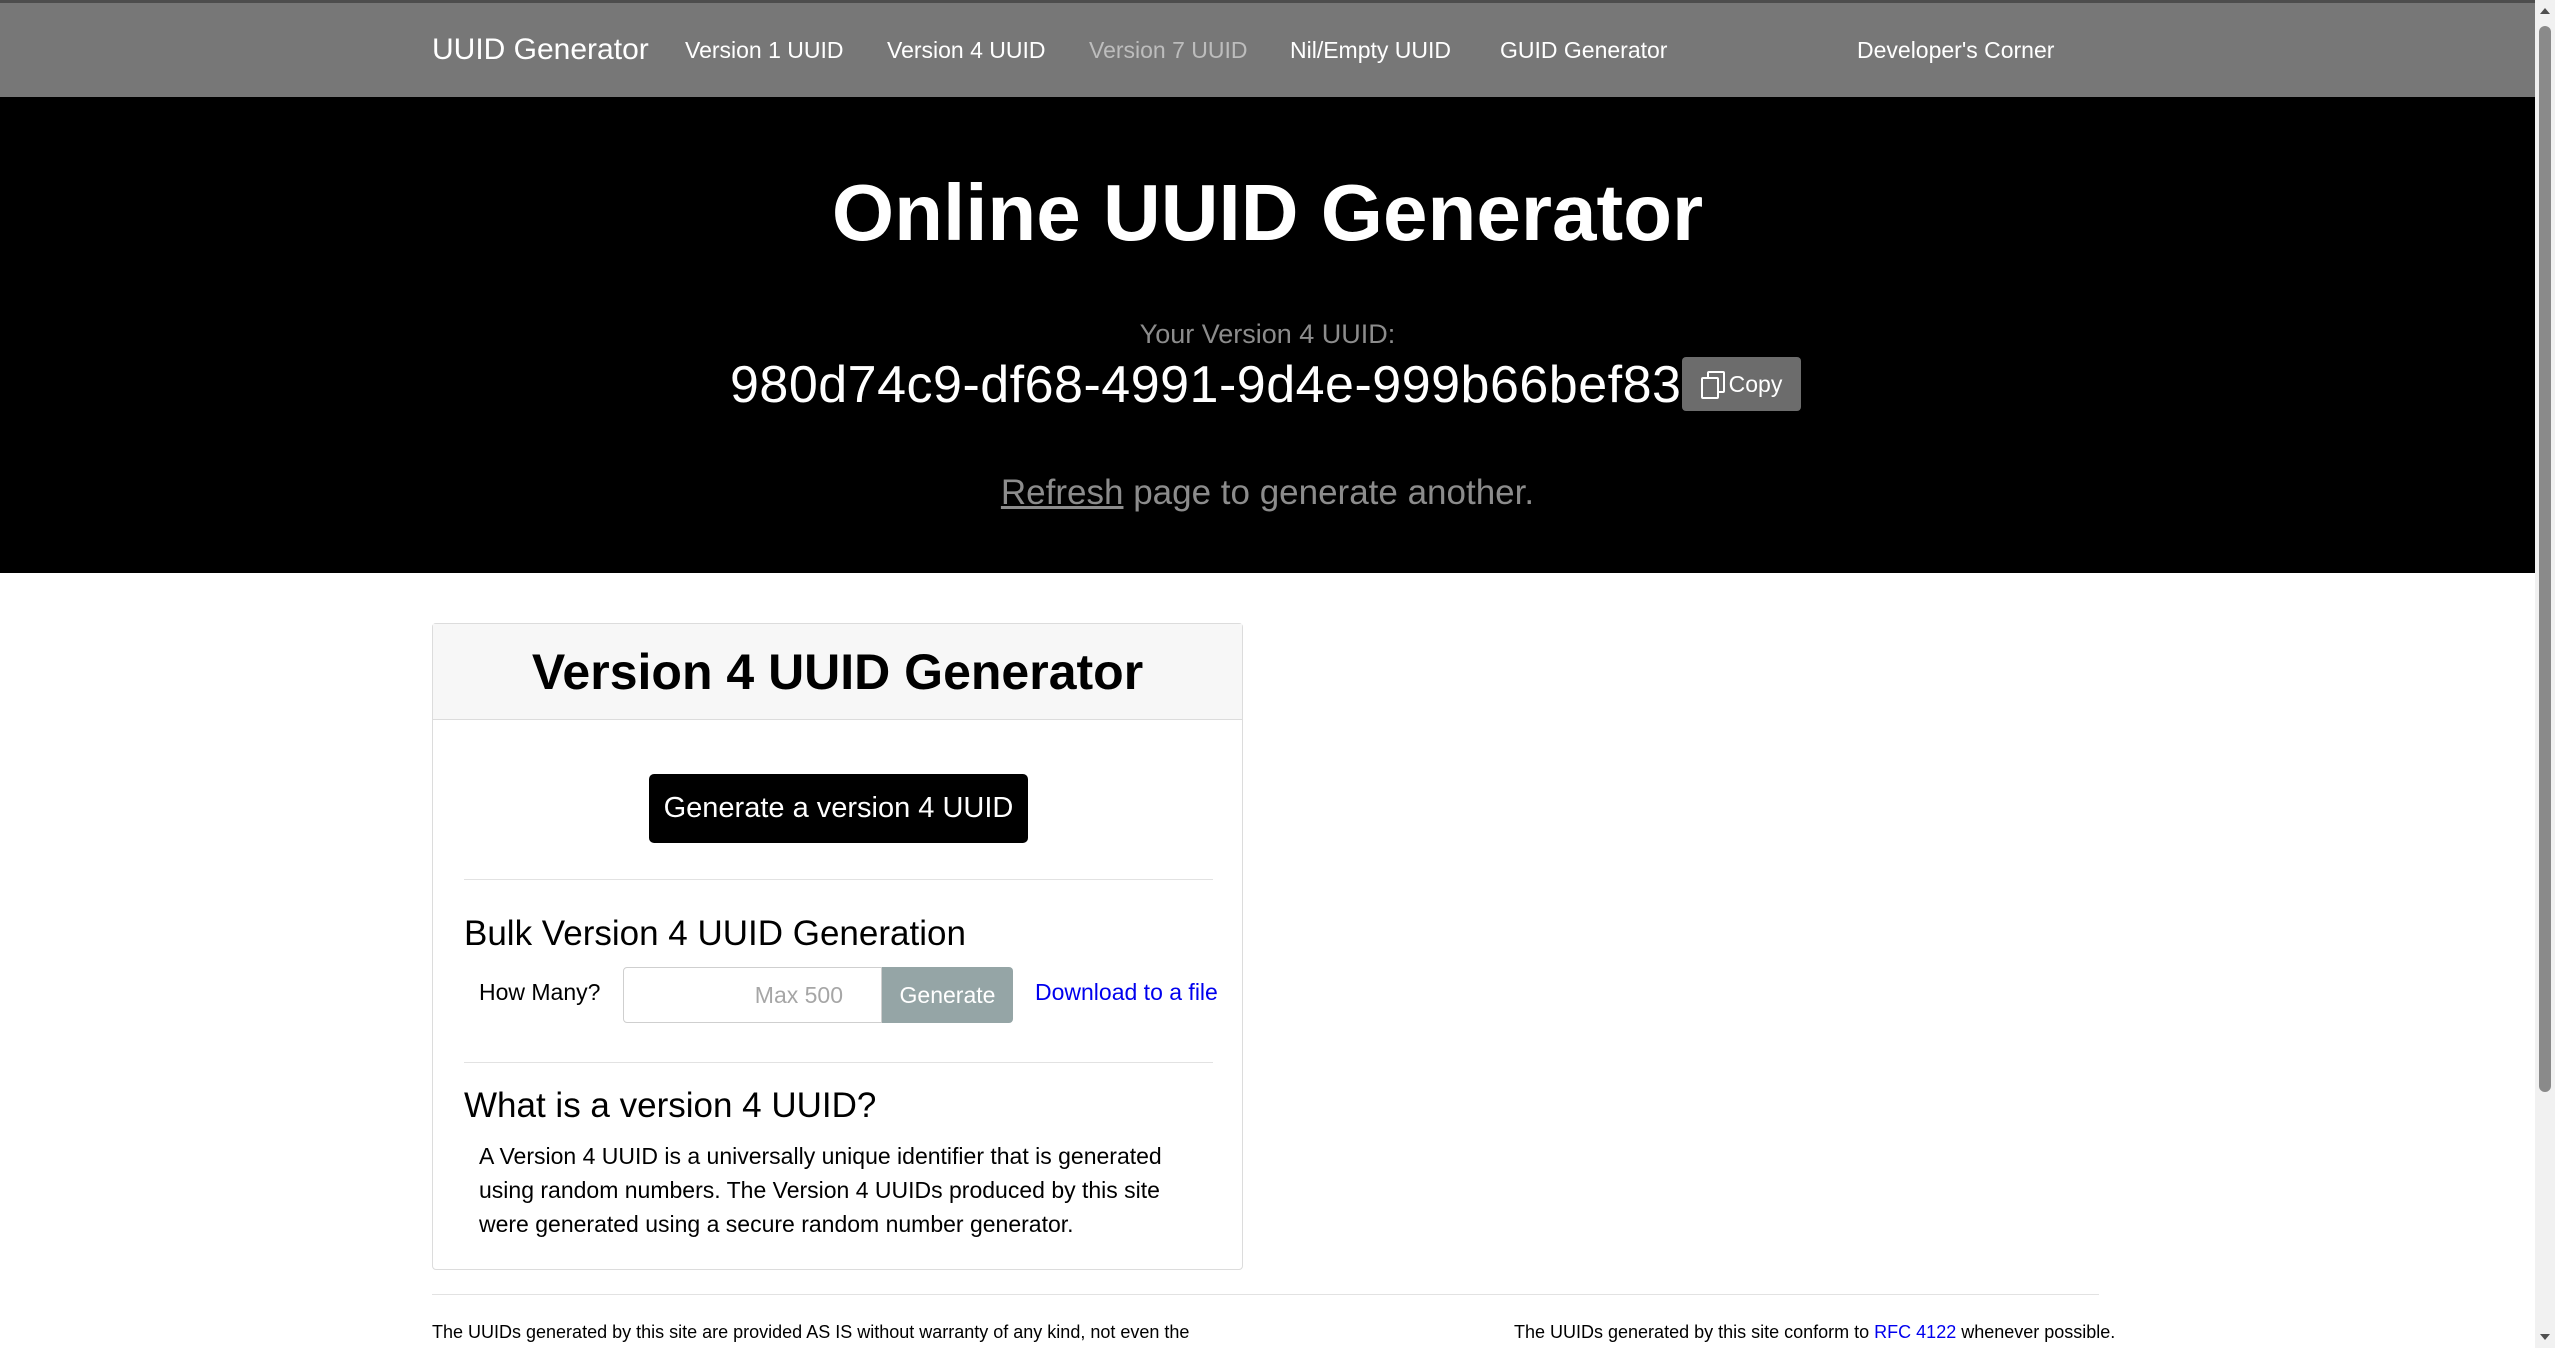  Describe the element at coordinates (1712, 385) in the screenshot. I see `copy-icon` at that location.